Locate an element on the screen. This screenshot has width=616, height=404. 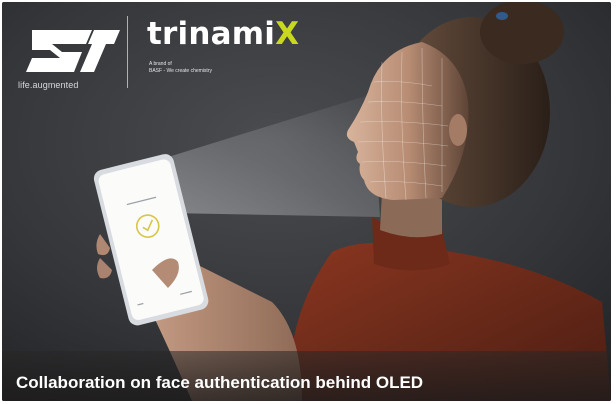
hair-clip is located at coordinates (502, 16).